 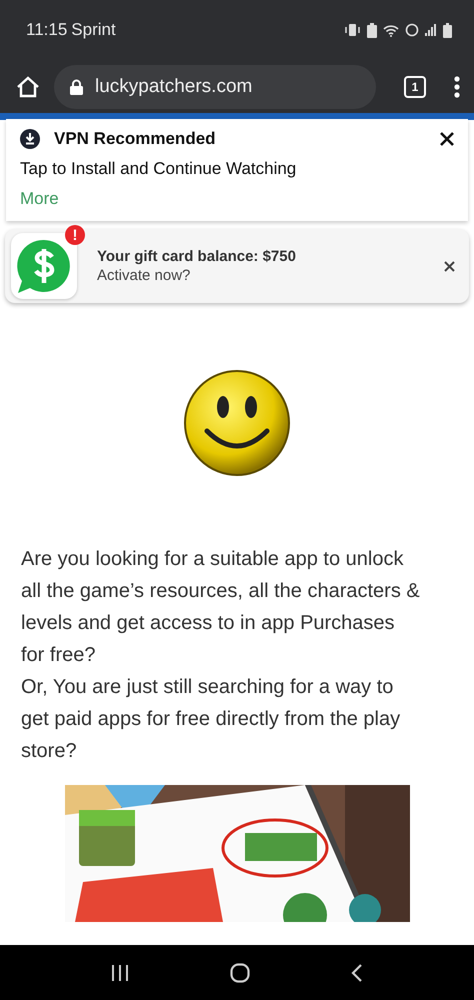 I want to click on vpn-notification: VPN Recommended Tap to Install and Continue Watching More, so click(x=237, y=170).